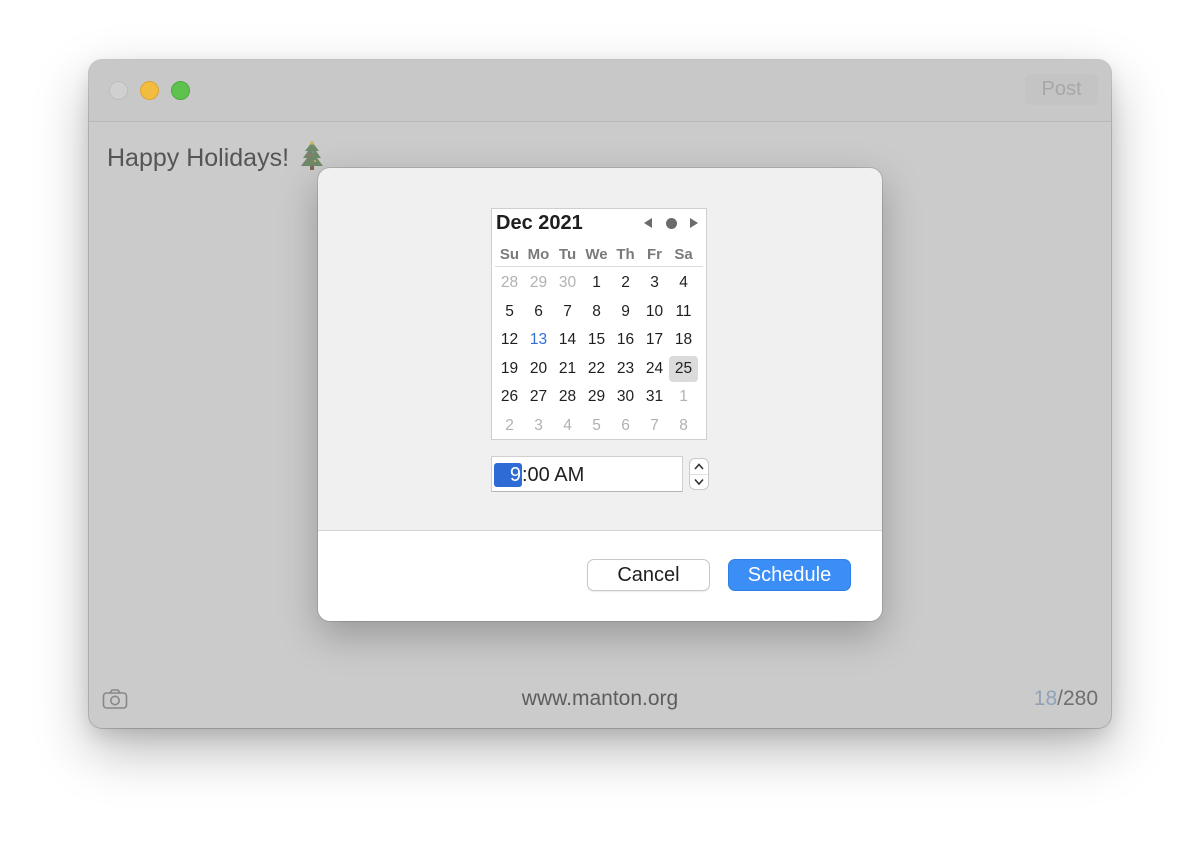 The width and height of the screenshot is (1200, 846). Describe the element at coordinates (198, 158) in the screenshot. I see `post-text: Happy Holidays!` at that location.